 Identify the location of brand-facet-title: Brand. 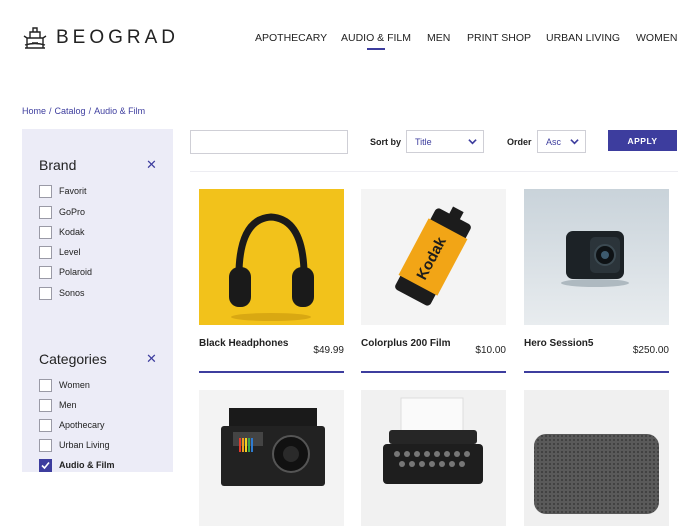
(58, 165).